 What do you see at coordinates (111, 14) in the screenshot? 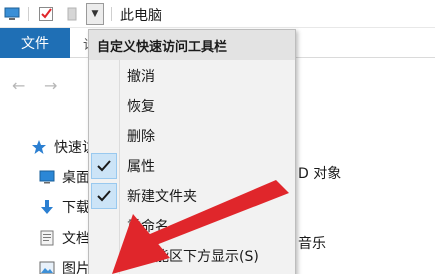
I see `title-separator` at bounding box center [111, 14].